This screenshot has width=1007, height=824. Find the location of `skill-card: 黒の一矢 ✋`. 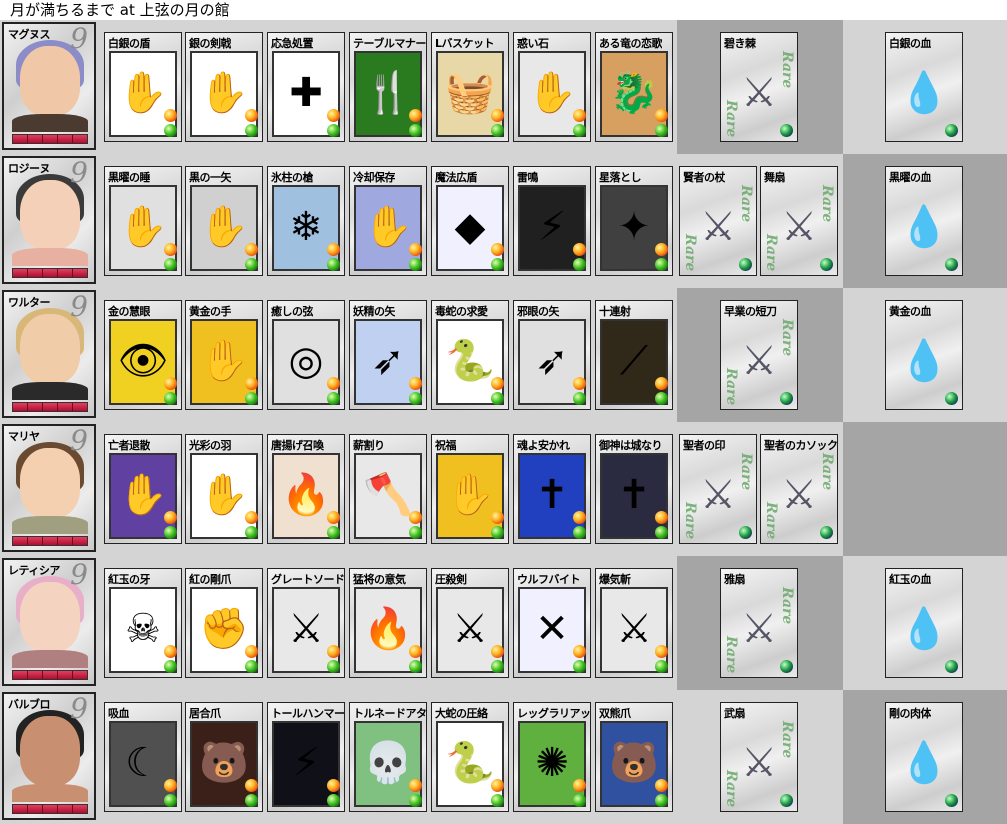

skill-card: 黒の一矢 ✋ is located at coordinates (224, 221).